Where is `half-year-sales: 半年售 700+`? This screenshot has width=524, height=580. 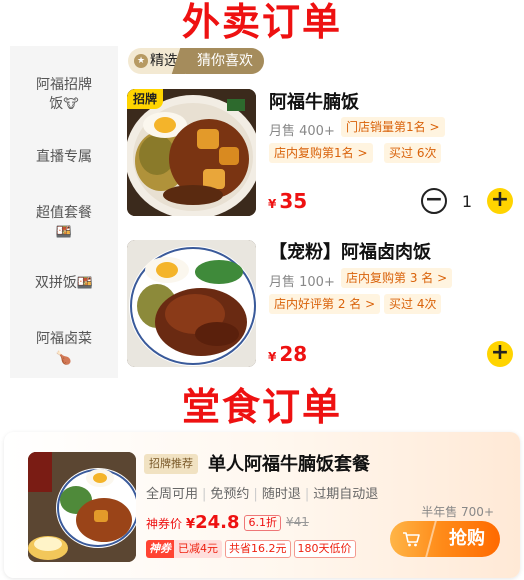 half-year-sales: 半年售 700+ is located at coordinates (457, 512).